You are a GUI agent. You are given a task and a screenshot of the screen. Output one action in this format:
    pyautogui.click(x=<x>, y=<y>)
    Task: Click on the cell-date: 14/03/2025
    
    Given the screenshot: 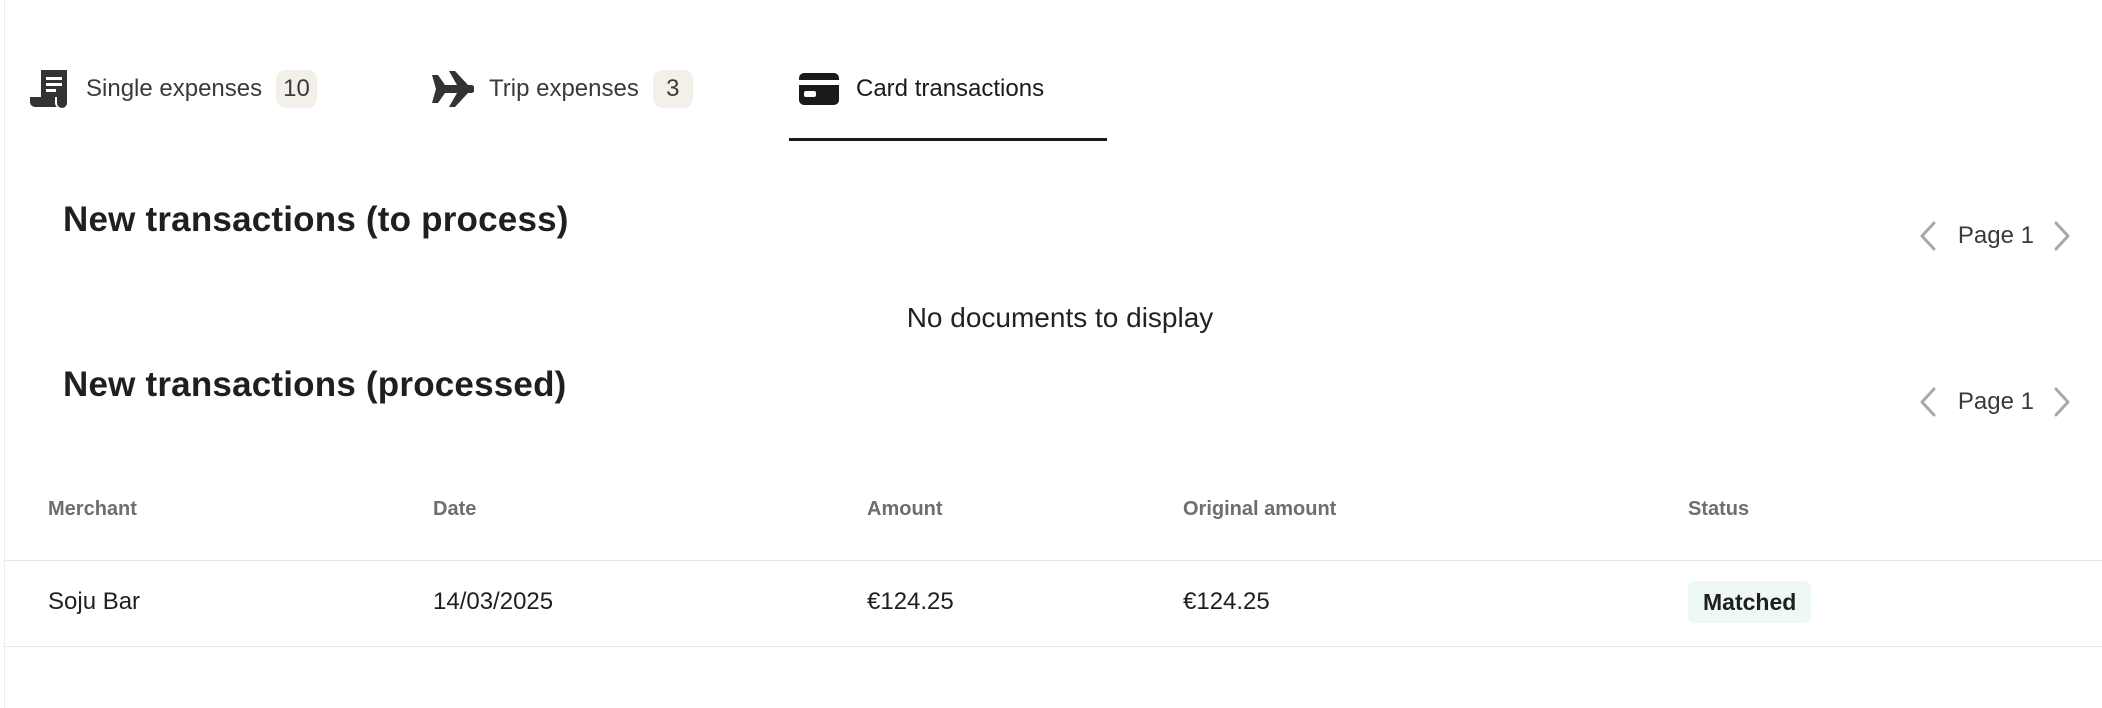 What is the action you would take?
    pyautogui.click(x=493, y=601)
    